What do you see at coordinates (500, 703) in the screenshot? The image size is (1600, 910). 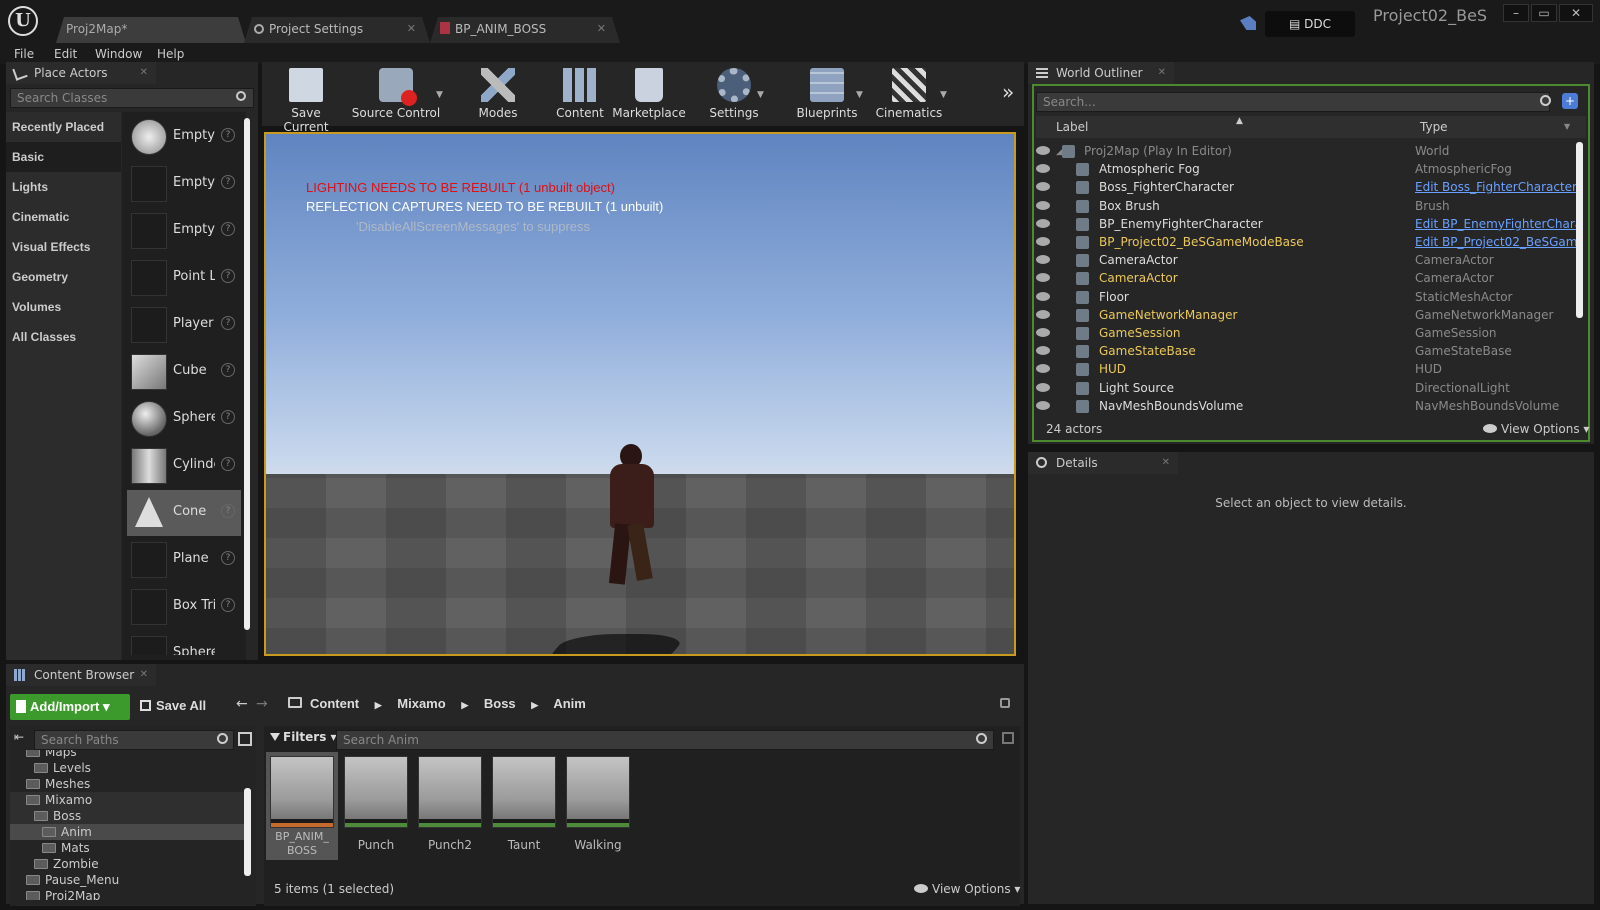 I see `breadcrumb-item: Boss` at bounding box center [500, 703].